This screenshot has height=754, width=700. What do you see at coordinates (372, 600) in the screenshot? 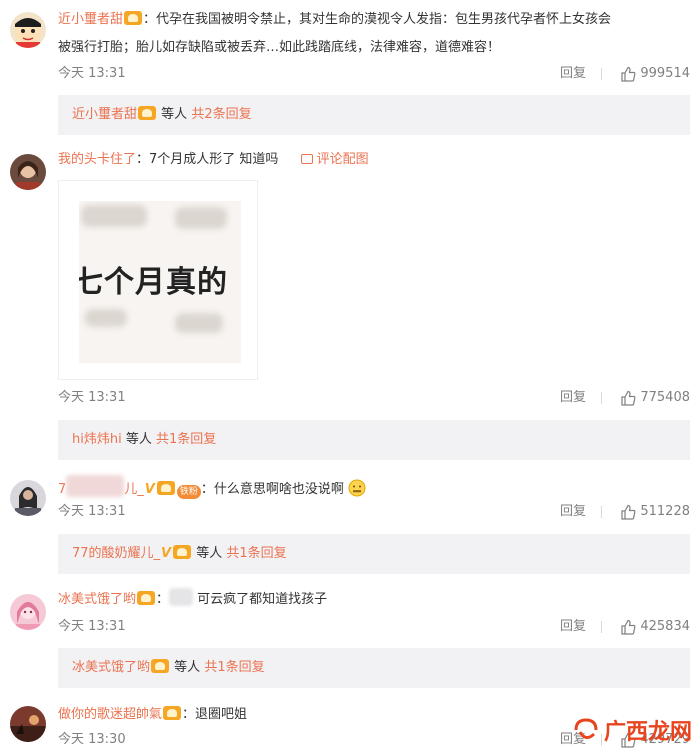
I see `comment-text: 冰美式饿了哟： 可云疯了都知道找孩子` at bounding box center [372, 600].